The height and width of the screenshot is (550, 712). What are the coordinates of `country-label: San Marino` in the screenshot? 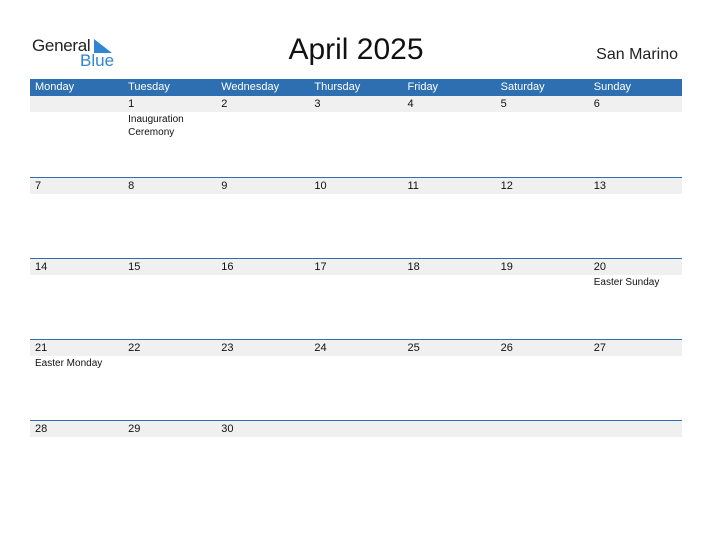 It's located at (637, 54).